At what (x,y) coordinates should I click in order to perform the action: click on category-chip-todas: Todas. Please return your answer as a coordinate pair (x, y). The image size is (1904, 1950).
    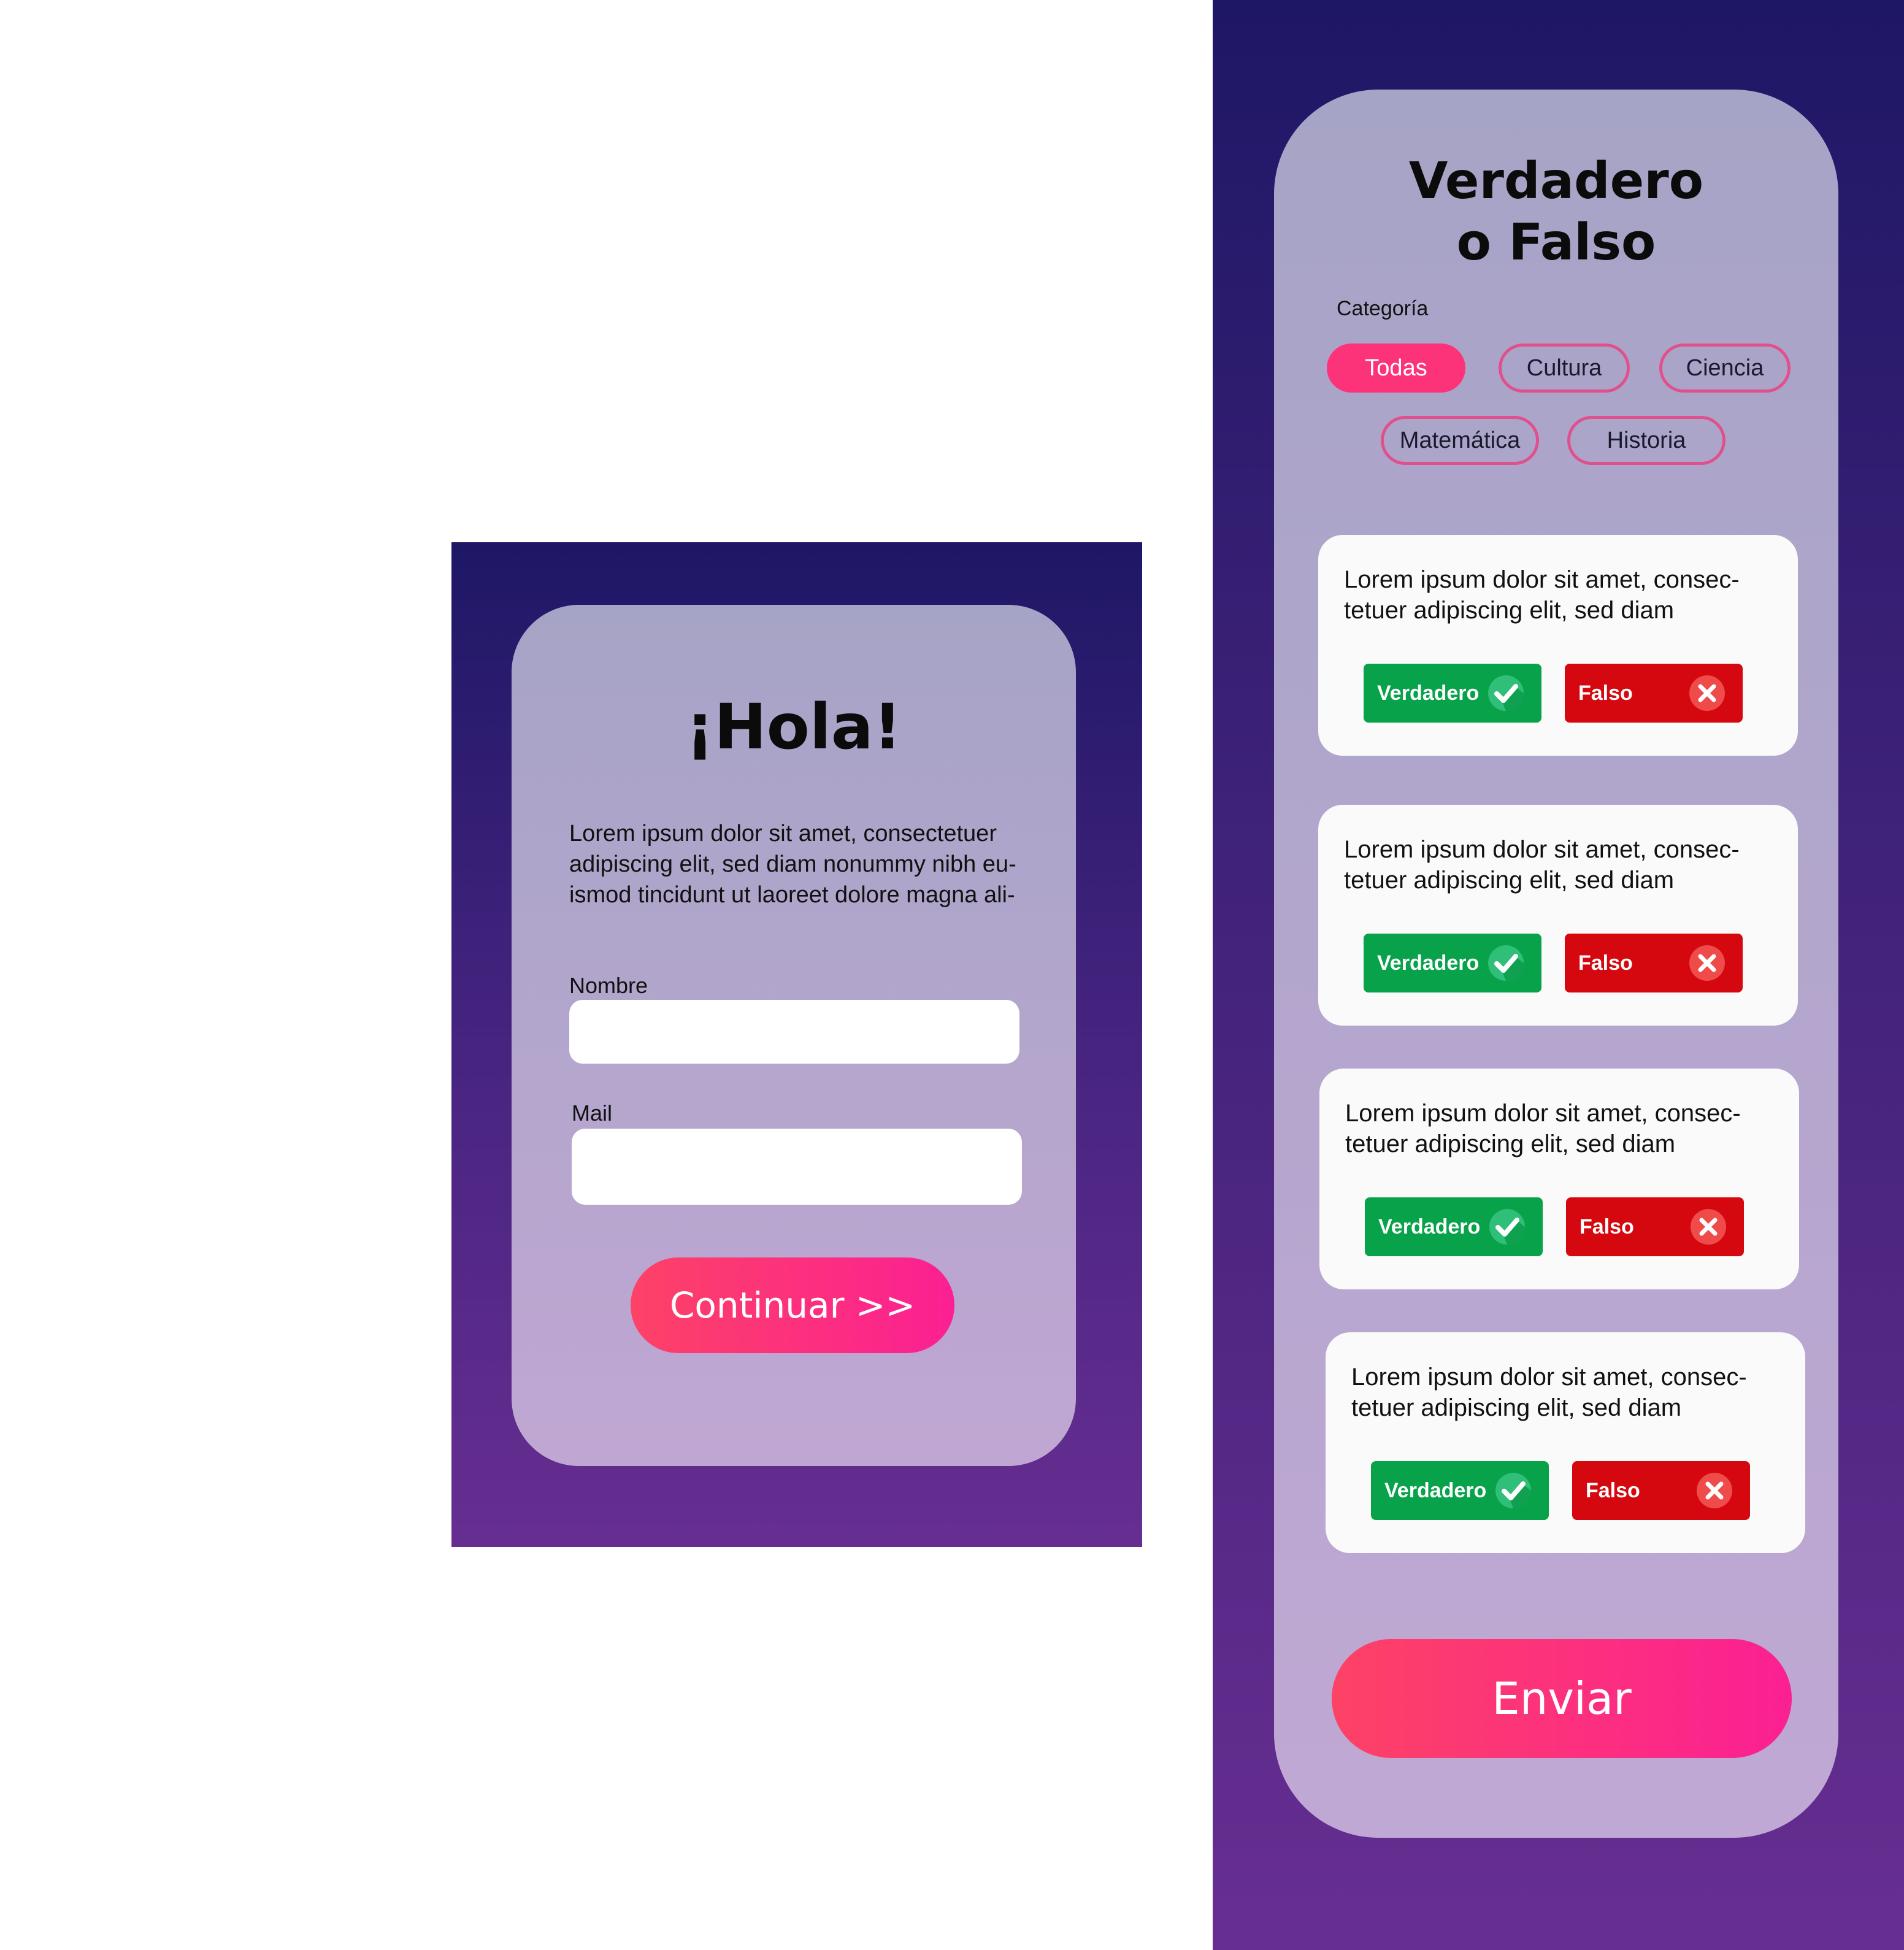
    Looking at the image, I should click on (1396, 369).